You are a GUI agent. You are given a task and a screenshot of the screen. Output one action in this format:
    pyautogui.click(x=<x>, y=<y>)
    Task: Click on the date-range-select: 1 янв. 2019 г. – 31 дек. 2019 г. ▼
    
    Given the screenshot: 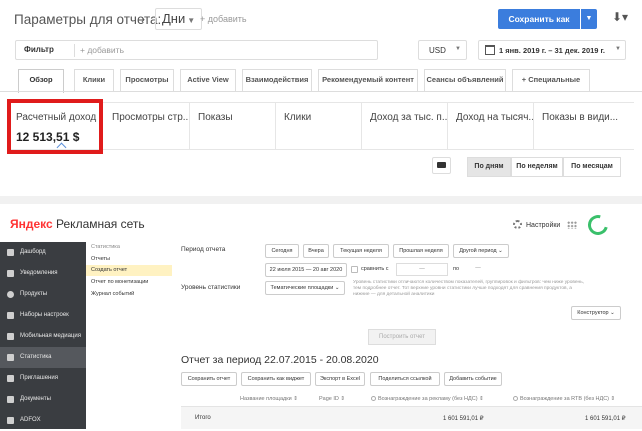 What is the action you would take?
    pyautogui.click(x=552, y=50)
    